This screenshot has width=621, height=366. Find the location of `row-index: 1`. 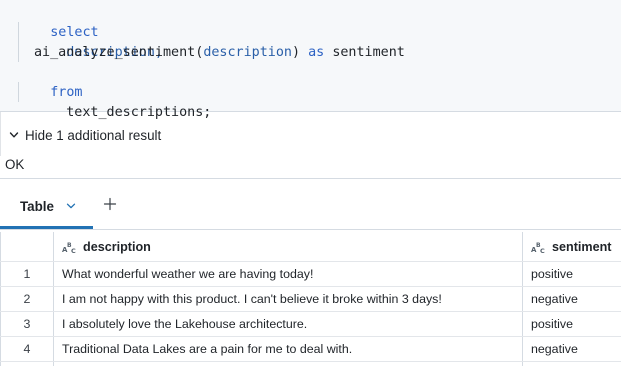

row-index: 1 is located at coordinates (27, 273).